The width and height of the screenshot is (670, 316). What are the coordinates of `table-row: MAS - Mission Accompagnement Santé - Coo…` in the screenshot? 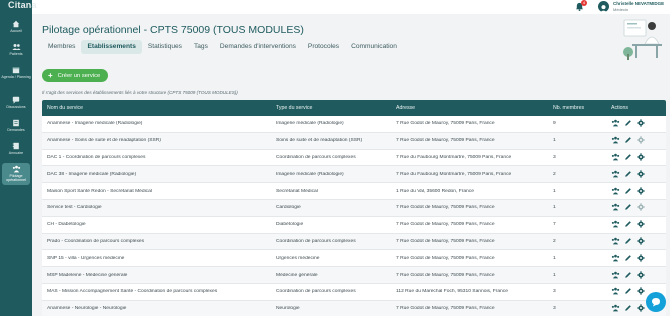 It's located at (354, 292).